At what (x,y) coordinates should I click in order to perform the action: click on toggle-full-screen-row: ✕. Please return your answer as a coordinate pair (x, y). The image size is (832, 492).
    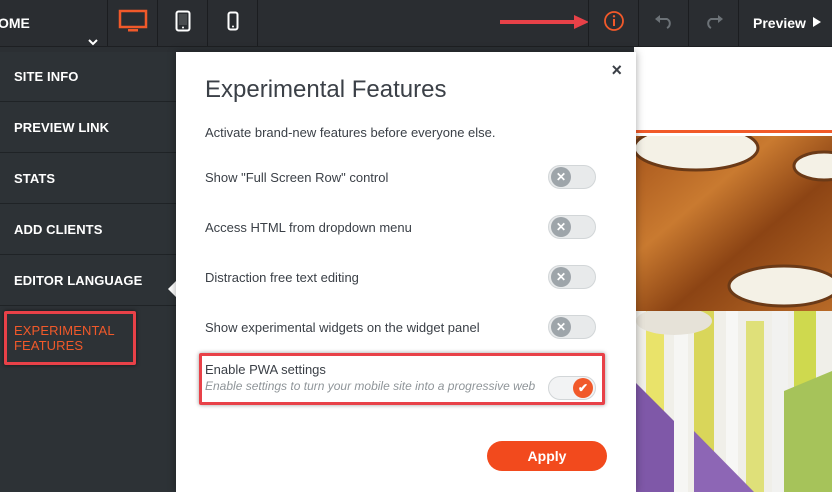
    Looking at the image, I should click on (572, 177).